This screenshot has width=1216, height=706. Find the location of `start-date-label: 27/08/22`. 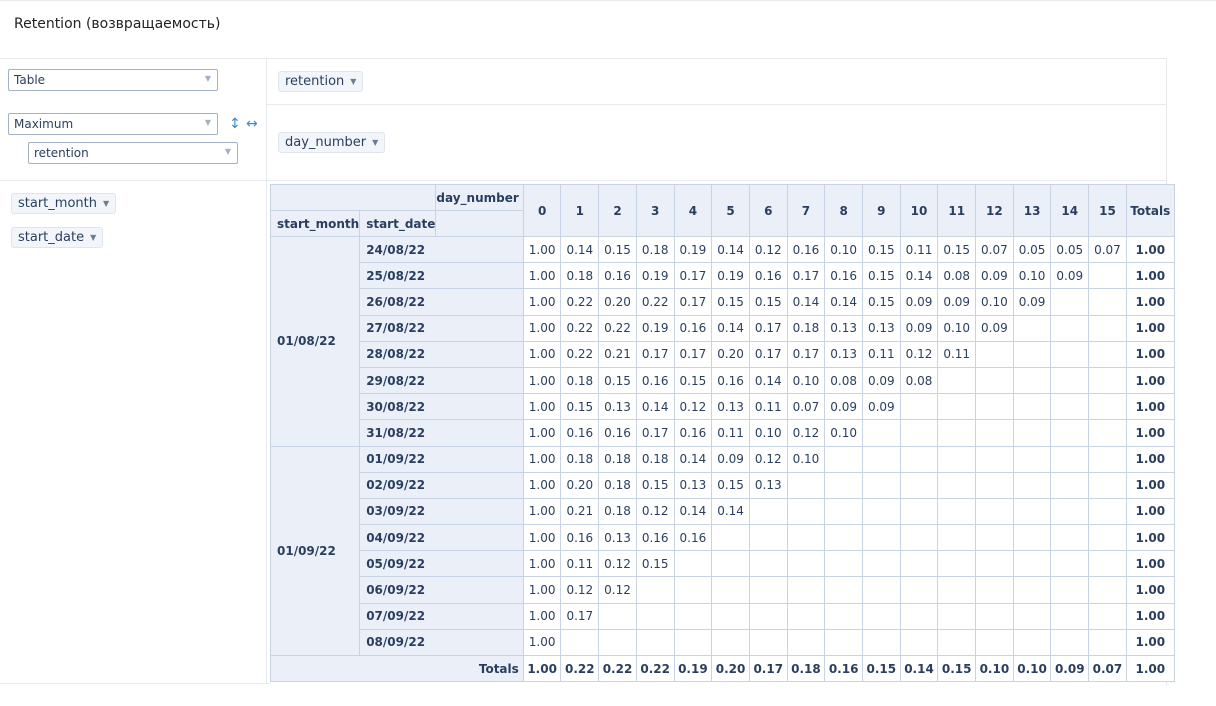

start-date-label: 27/08/22 is located at coordinates (441, 328).